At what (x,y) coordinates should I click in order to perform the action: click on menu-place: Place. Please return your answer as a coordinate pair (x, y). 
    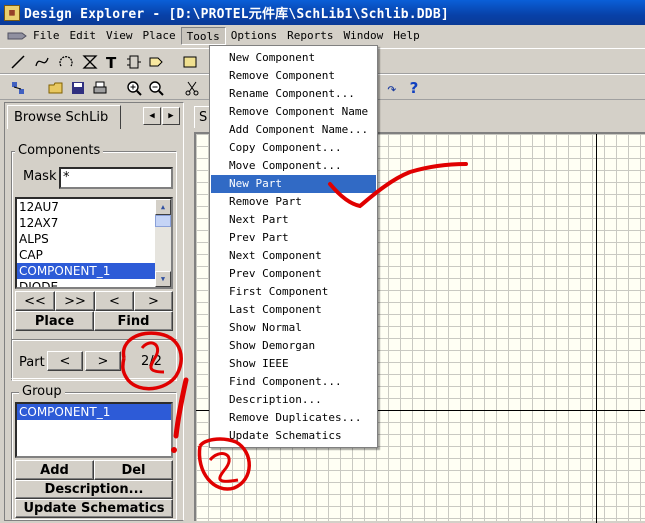
    Looking at the image, I should click on (159, 36).